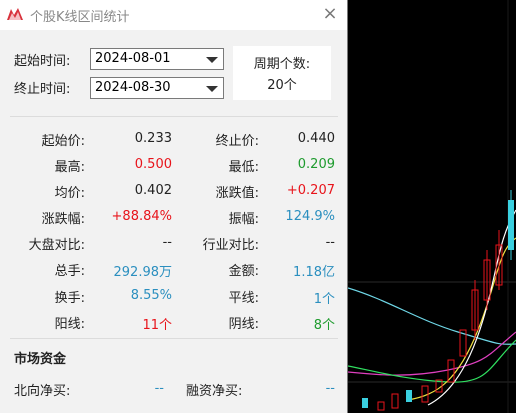 The height and width of the screenshot is (413, 516). I want to click on up-count-value: 11个, so click(157, 325).